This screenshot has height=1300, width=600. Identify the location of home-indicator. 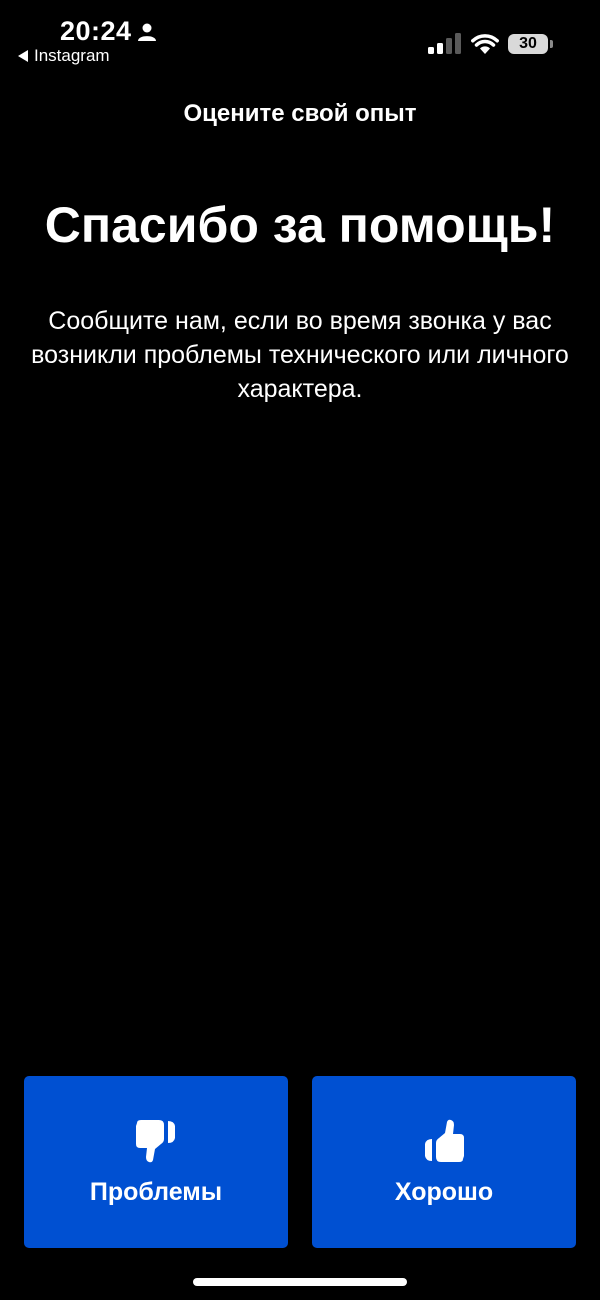
(300, 1282).